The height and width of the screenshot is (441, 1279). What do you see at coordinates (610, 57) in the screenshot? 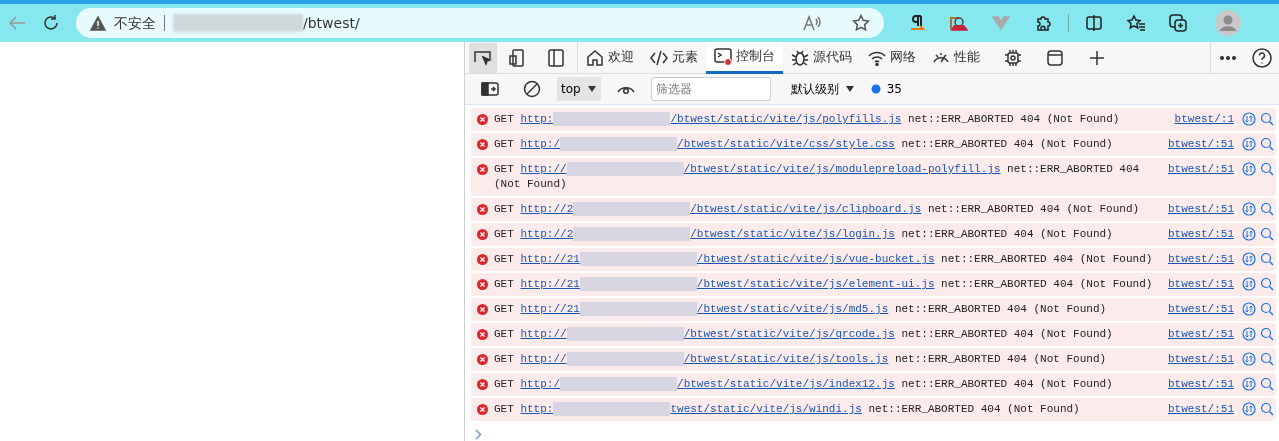
I see `devtools-tab: 欢迎` at bounding box center [610, 57].